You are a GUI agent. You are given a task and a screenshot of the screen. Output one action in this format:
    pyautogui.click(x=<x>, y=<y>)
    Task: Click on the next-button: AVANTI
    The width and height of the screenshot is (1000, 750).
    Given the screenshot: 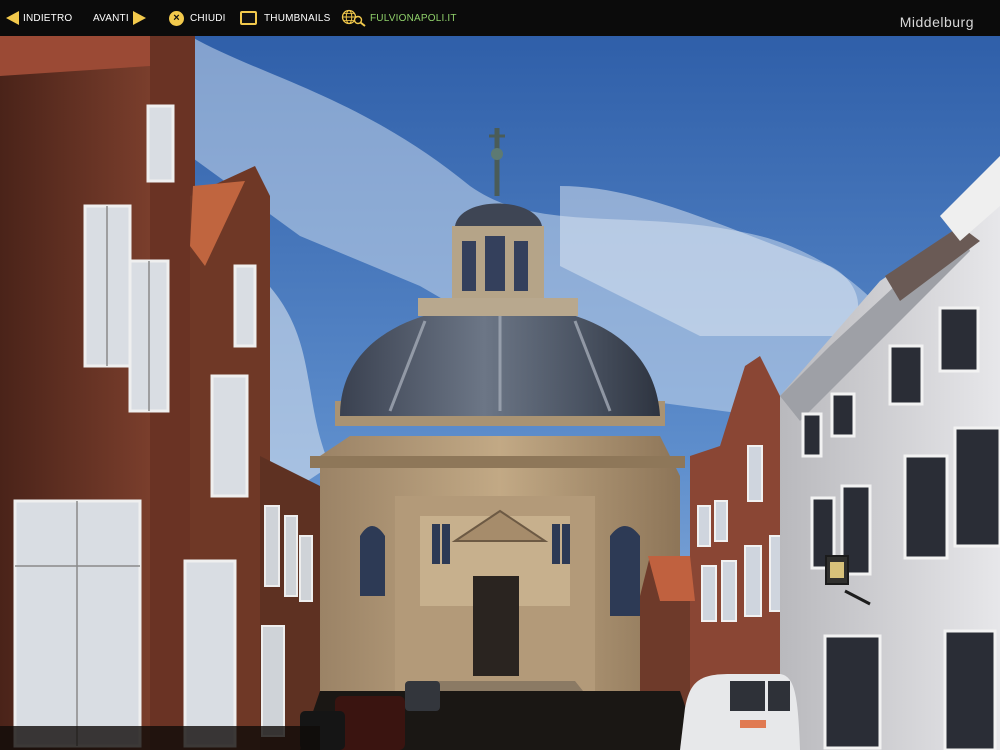 What is the action you would take?
    pyautogui.click(x=119, y=18)
    